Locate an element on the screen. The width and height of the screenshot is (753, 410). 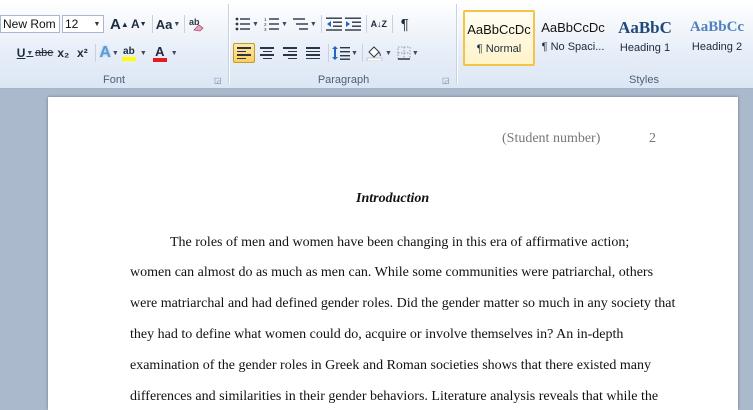
align-center-icon is located at coordinates (267, 53).